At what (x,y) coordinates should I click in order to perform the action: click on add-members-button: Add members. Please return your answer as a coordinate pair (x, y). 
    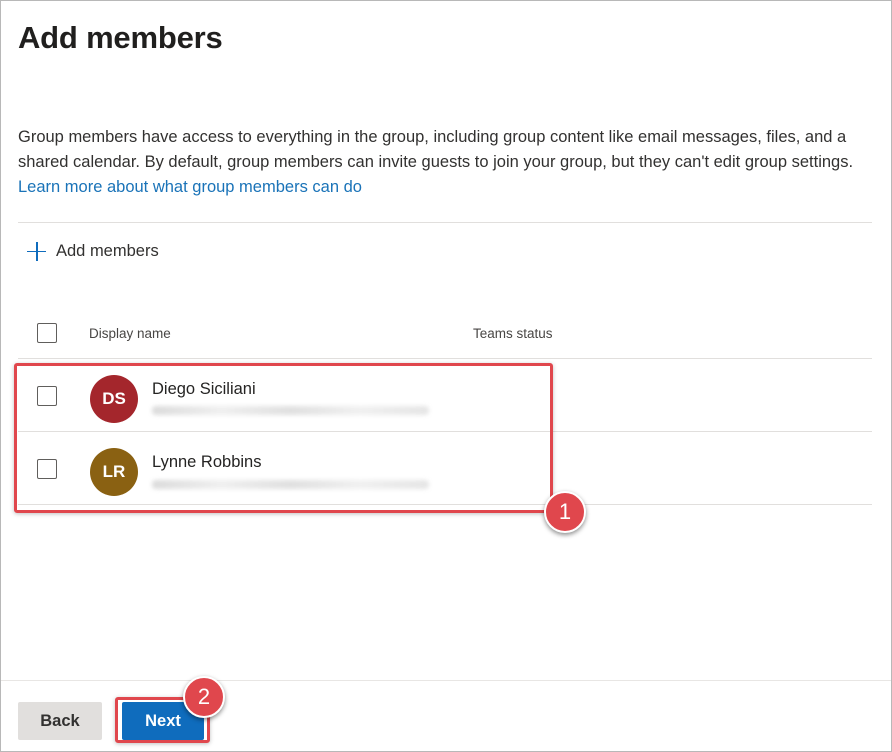
    Looking at the image, I should click on (92, 251).